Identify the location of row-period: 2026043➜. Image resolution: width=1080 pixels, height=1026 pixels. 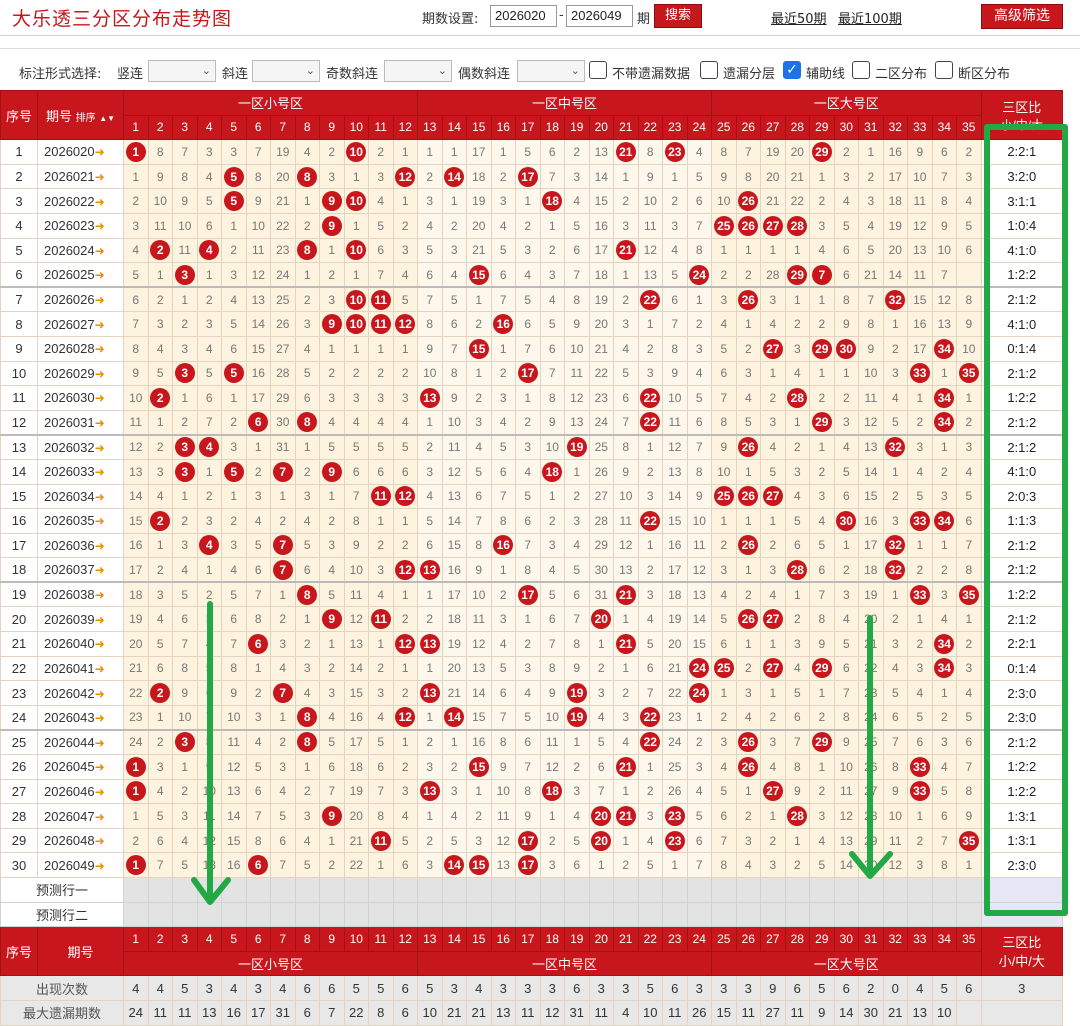
(80, 717).